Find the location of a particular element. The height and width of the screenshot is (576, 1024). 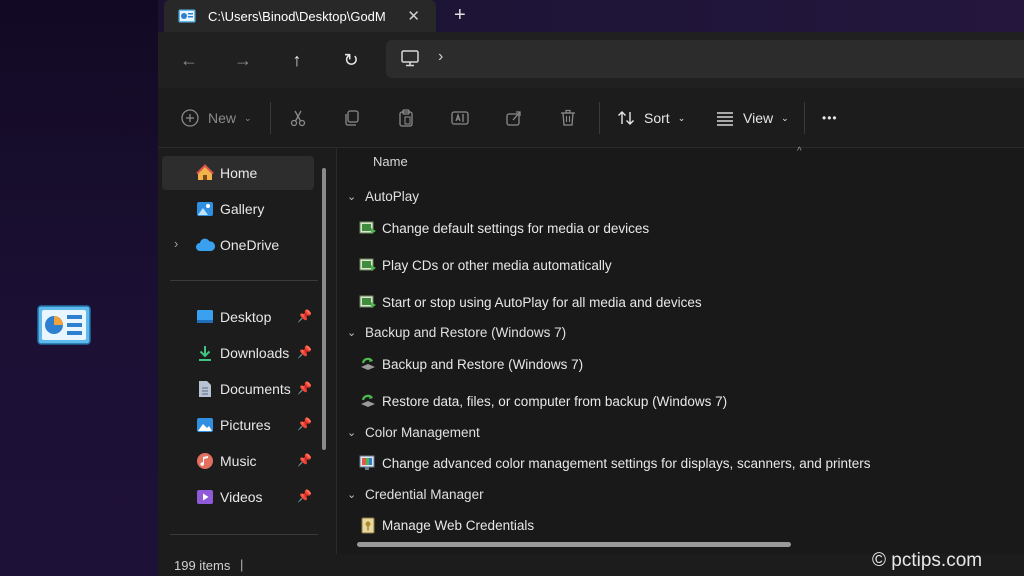

paste-icon is located at coordinates (406, 118).